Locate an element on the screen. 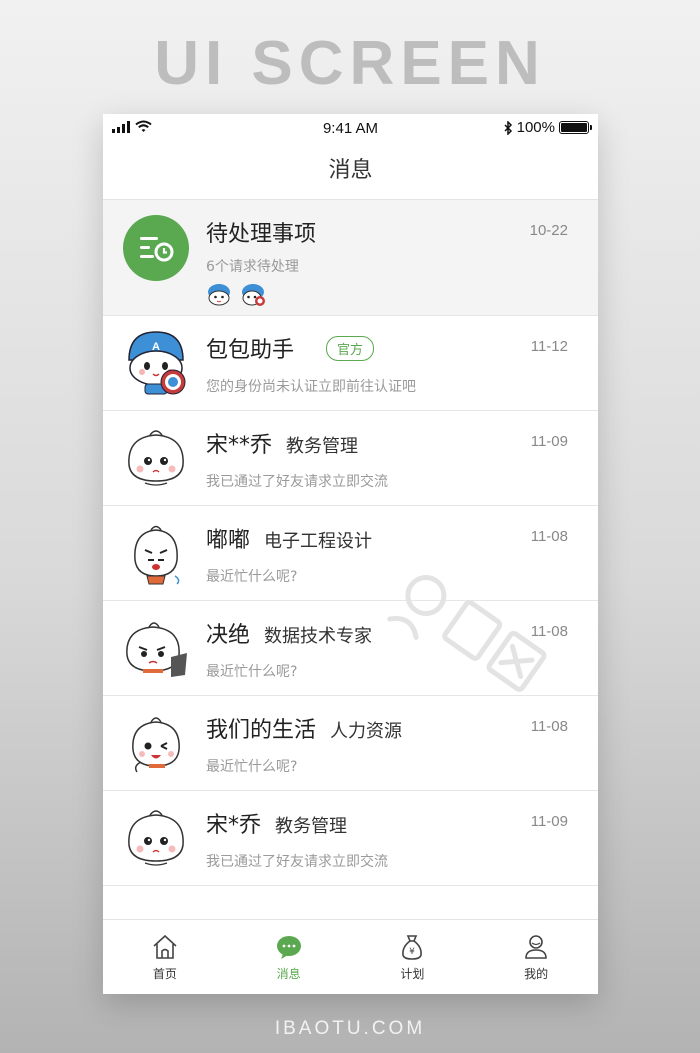  banner-title: UI SCREEN is located at coordinates (350, 63).